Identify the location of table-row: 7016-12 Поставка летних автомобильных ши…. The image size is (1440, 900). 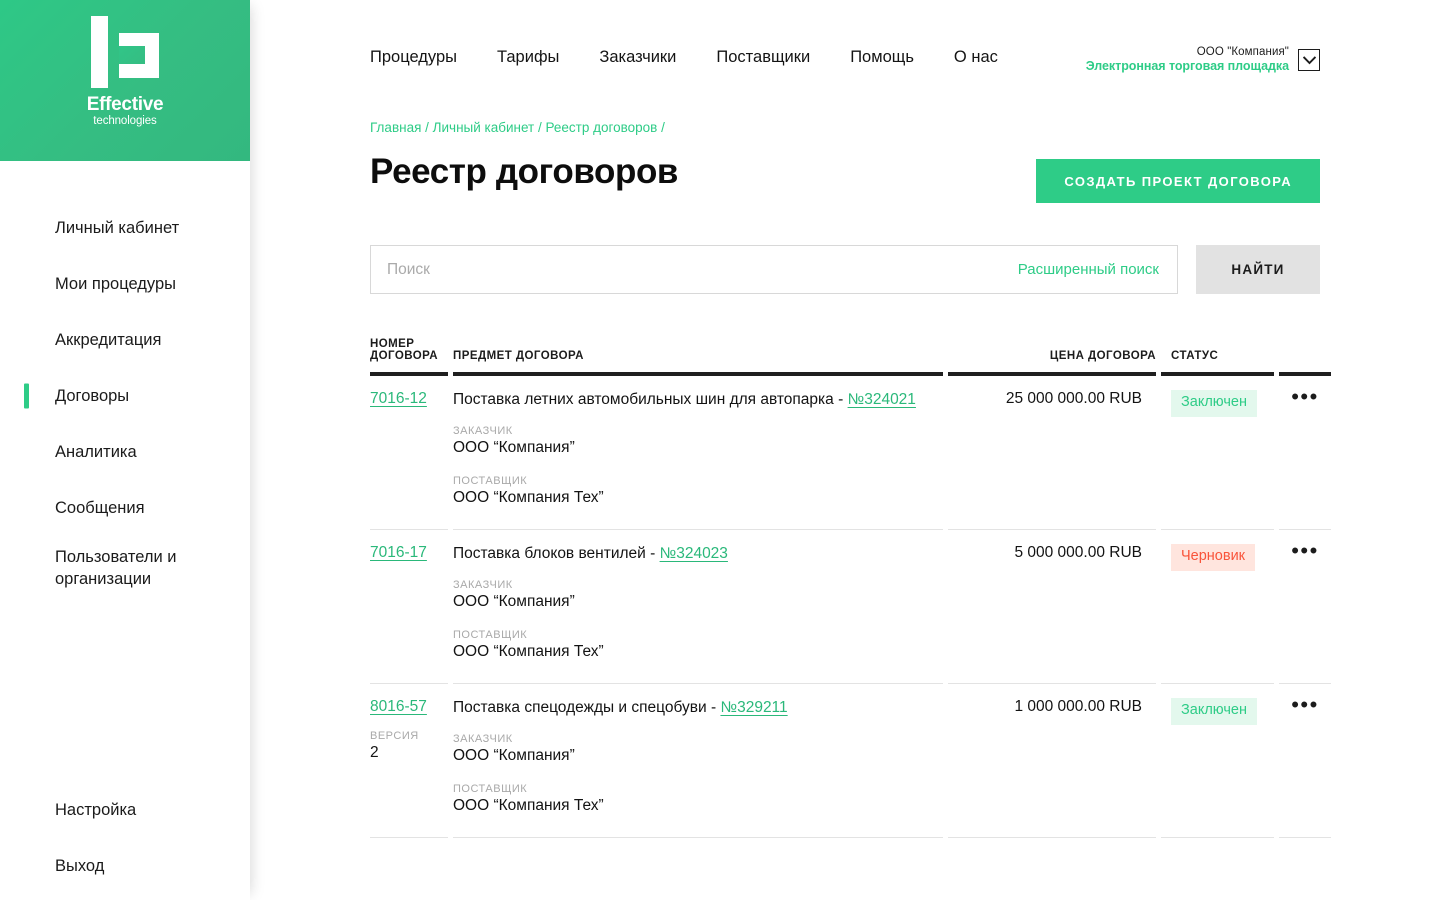
(850, 452).